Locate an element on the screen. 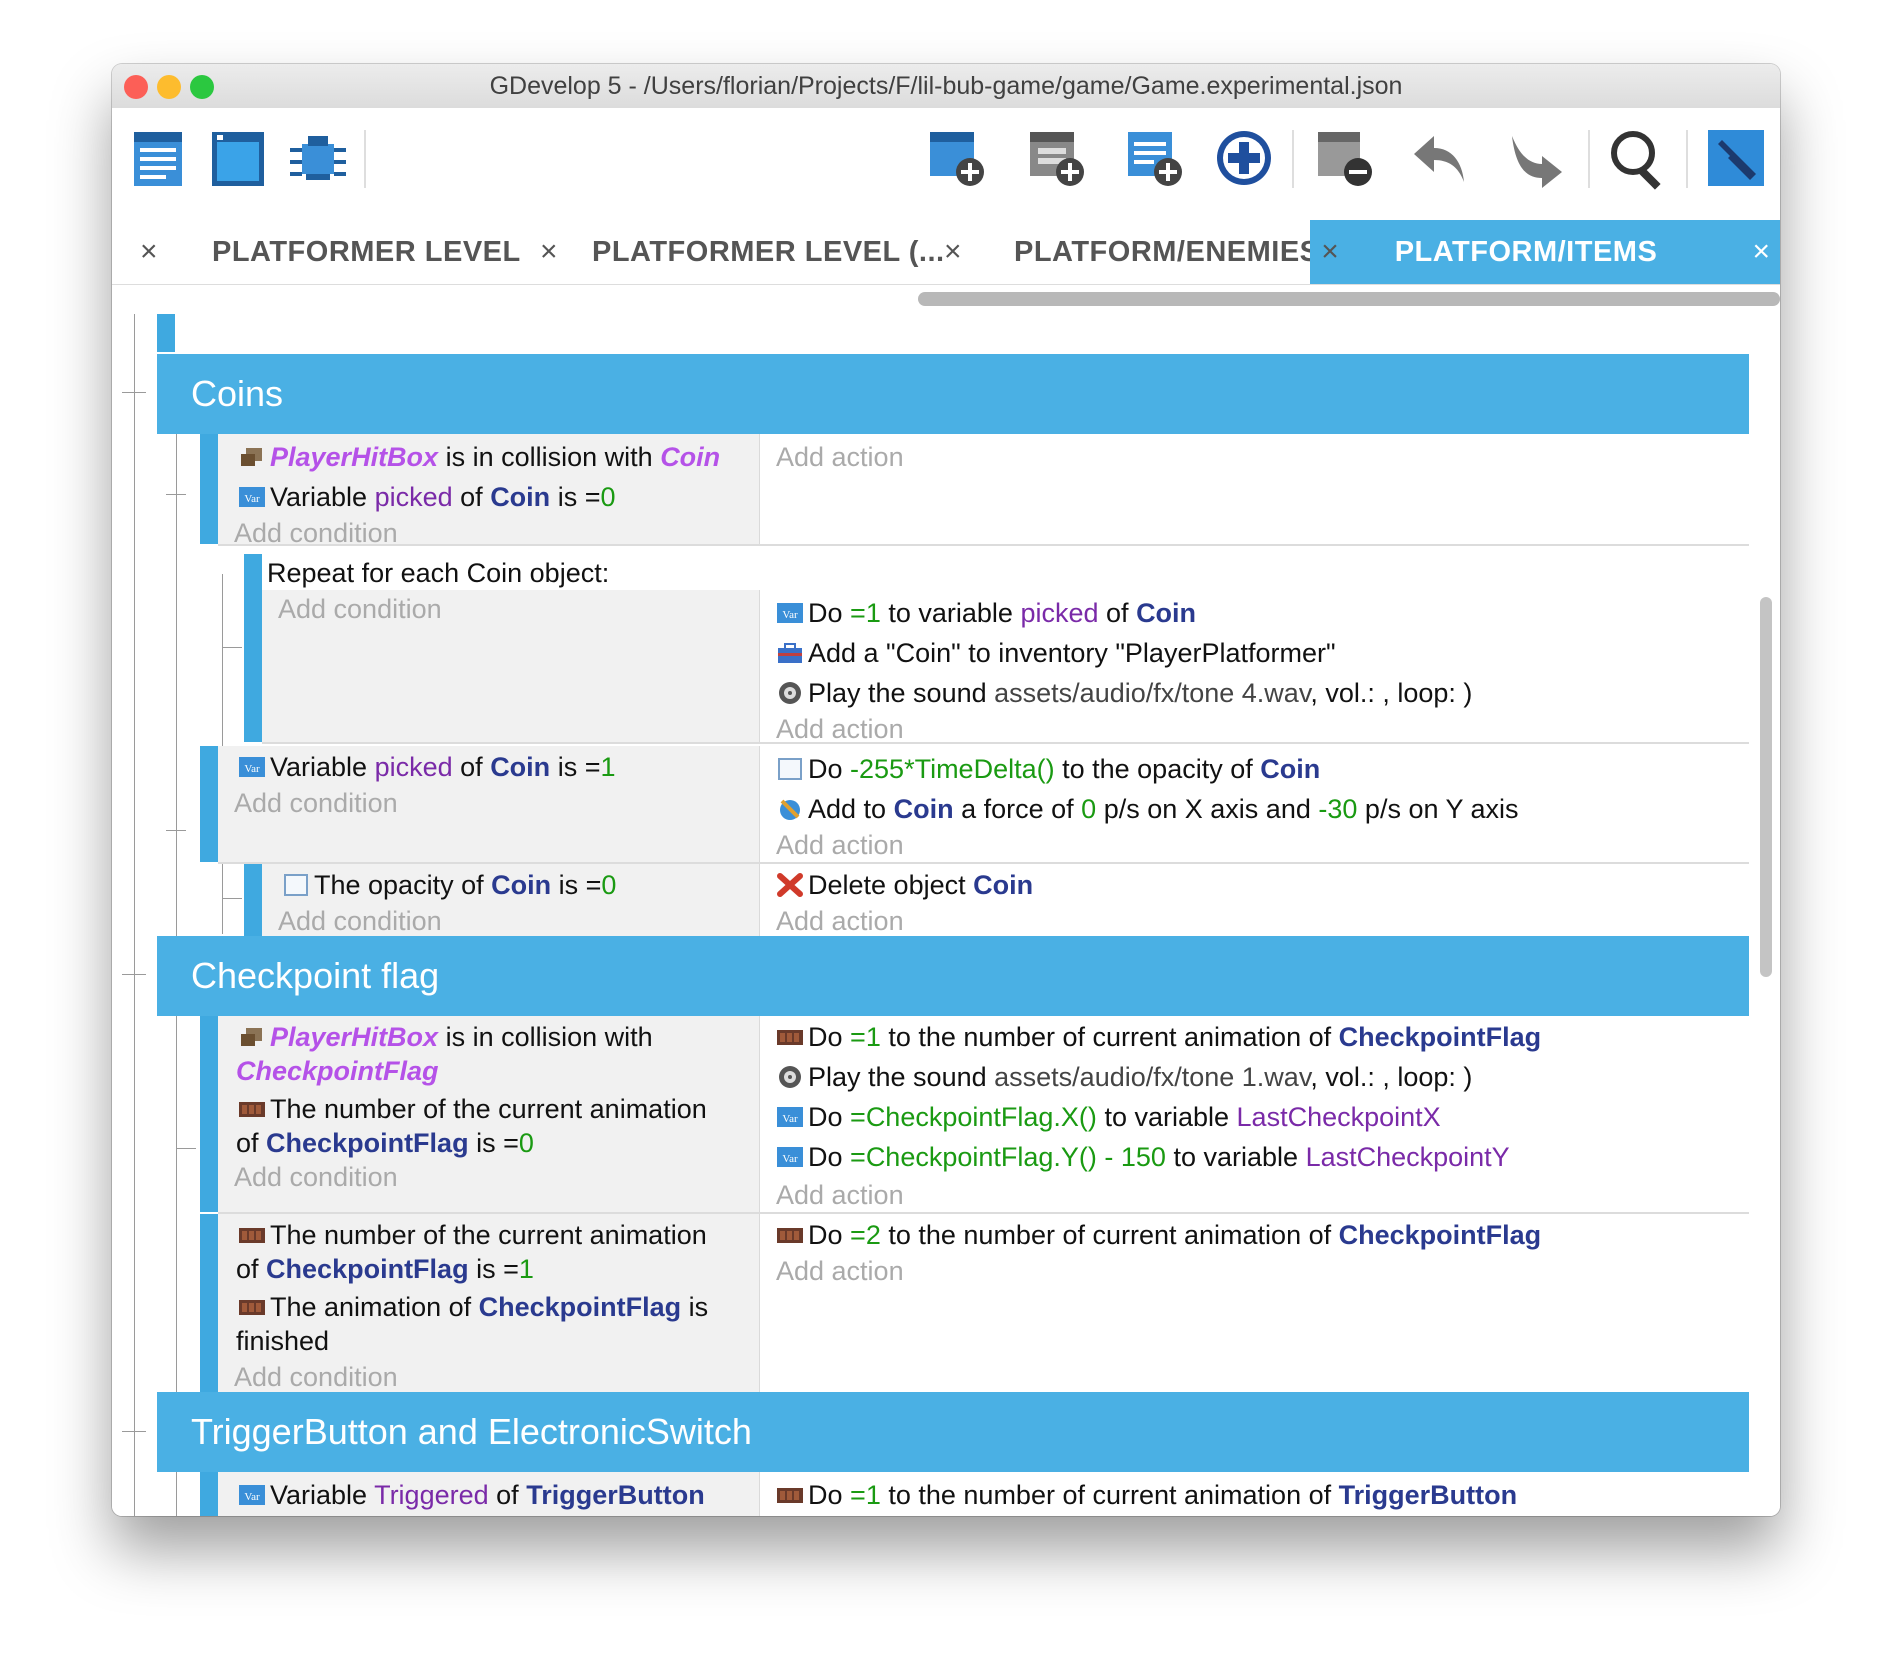 This screenshot has width=1888, height=1674. tab-bar-scrollbar is located at coordinates (1349, 299).